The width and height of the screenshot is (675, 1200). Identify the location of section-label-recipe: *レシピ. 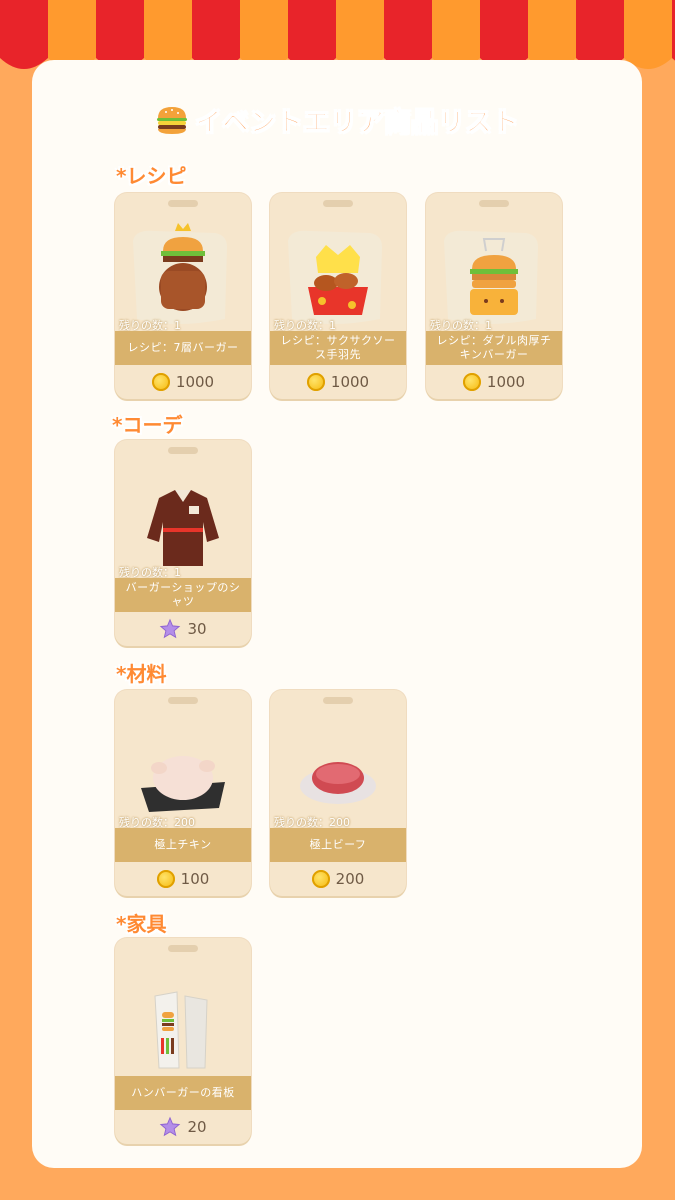
(151, 176).